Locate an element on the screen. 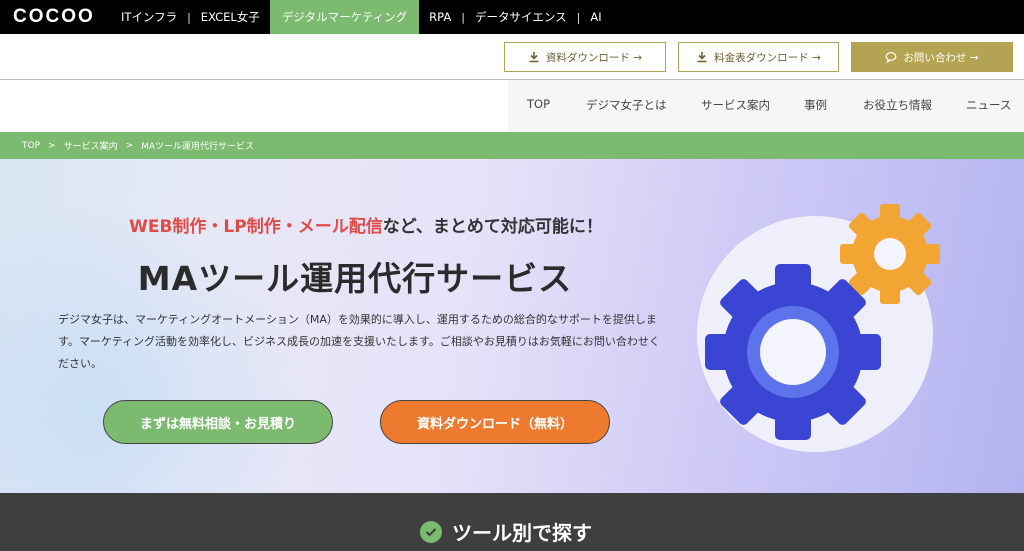 The image size is (1024, 551). nav-top: TOP is located at coordinates (538, 104).